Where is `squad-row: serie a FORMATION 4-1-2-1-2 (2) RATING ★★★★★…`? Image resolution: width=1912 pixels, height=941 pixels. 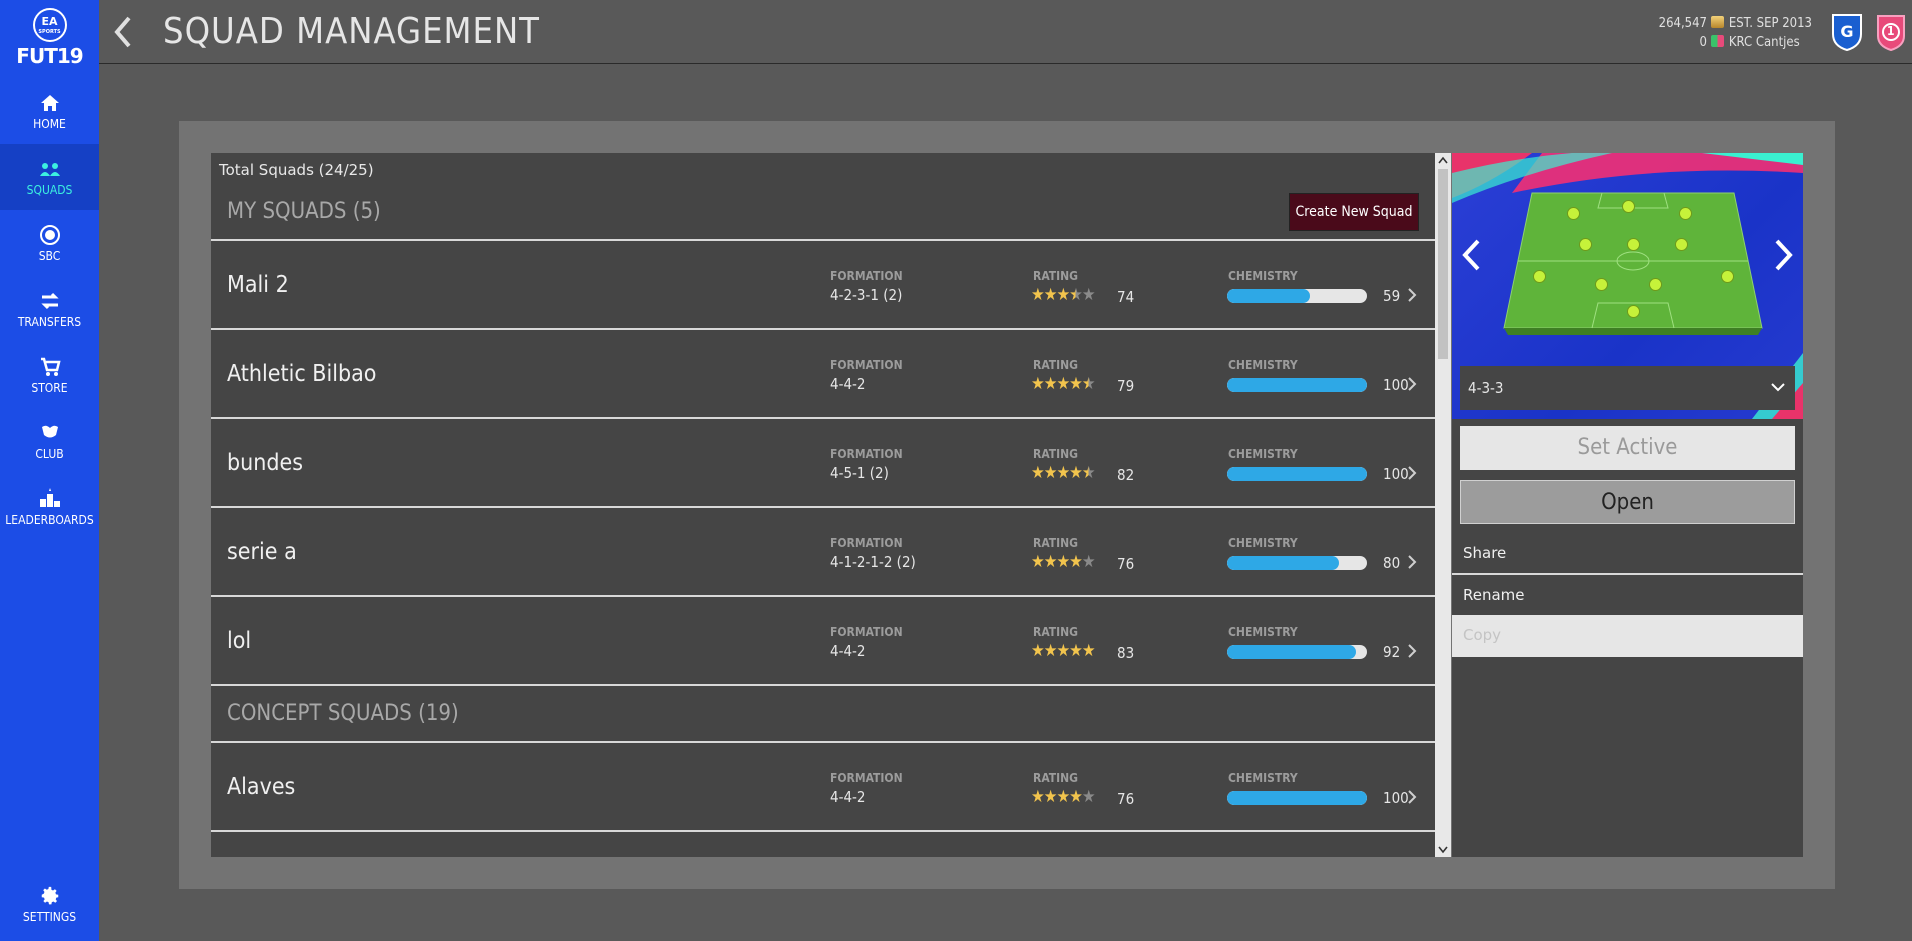
squad-row: serie a FORMATION 4-1-2-1-2 (2) RATING ★★★★★… is located at coordinates (823, 553).